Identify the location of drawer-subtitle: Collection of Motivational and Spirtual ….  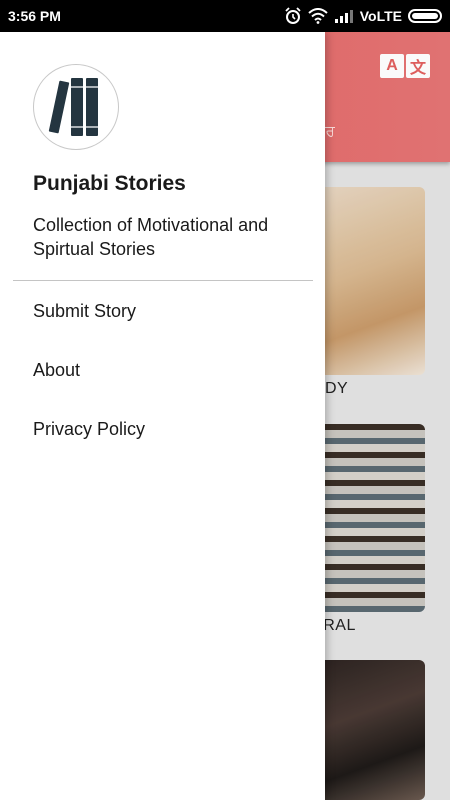
(151, 237).